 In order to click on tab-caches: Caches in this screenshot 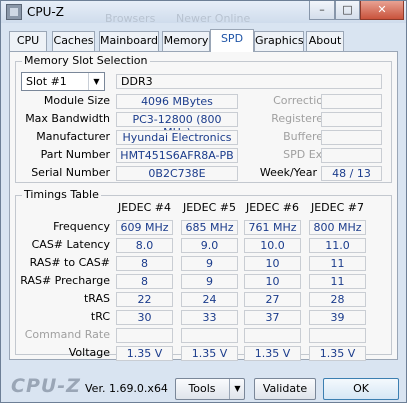, I will do `click(73, 41)`.